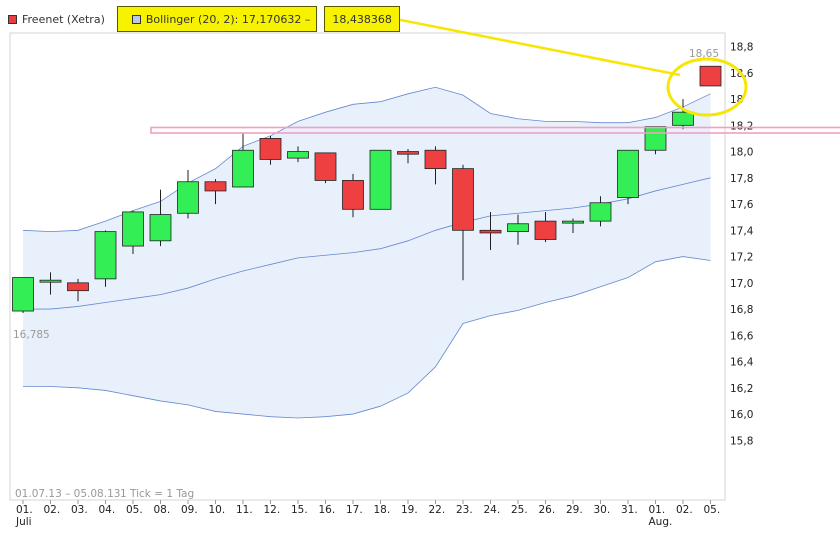  I want to click on x-tick-label: 15., so click(299, 510).